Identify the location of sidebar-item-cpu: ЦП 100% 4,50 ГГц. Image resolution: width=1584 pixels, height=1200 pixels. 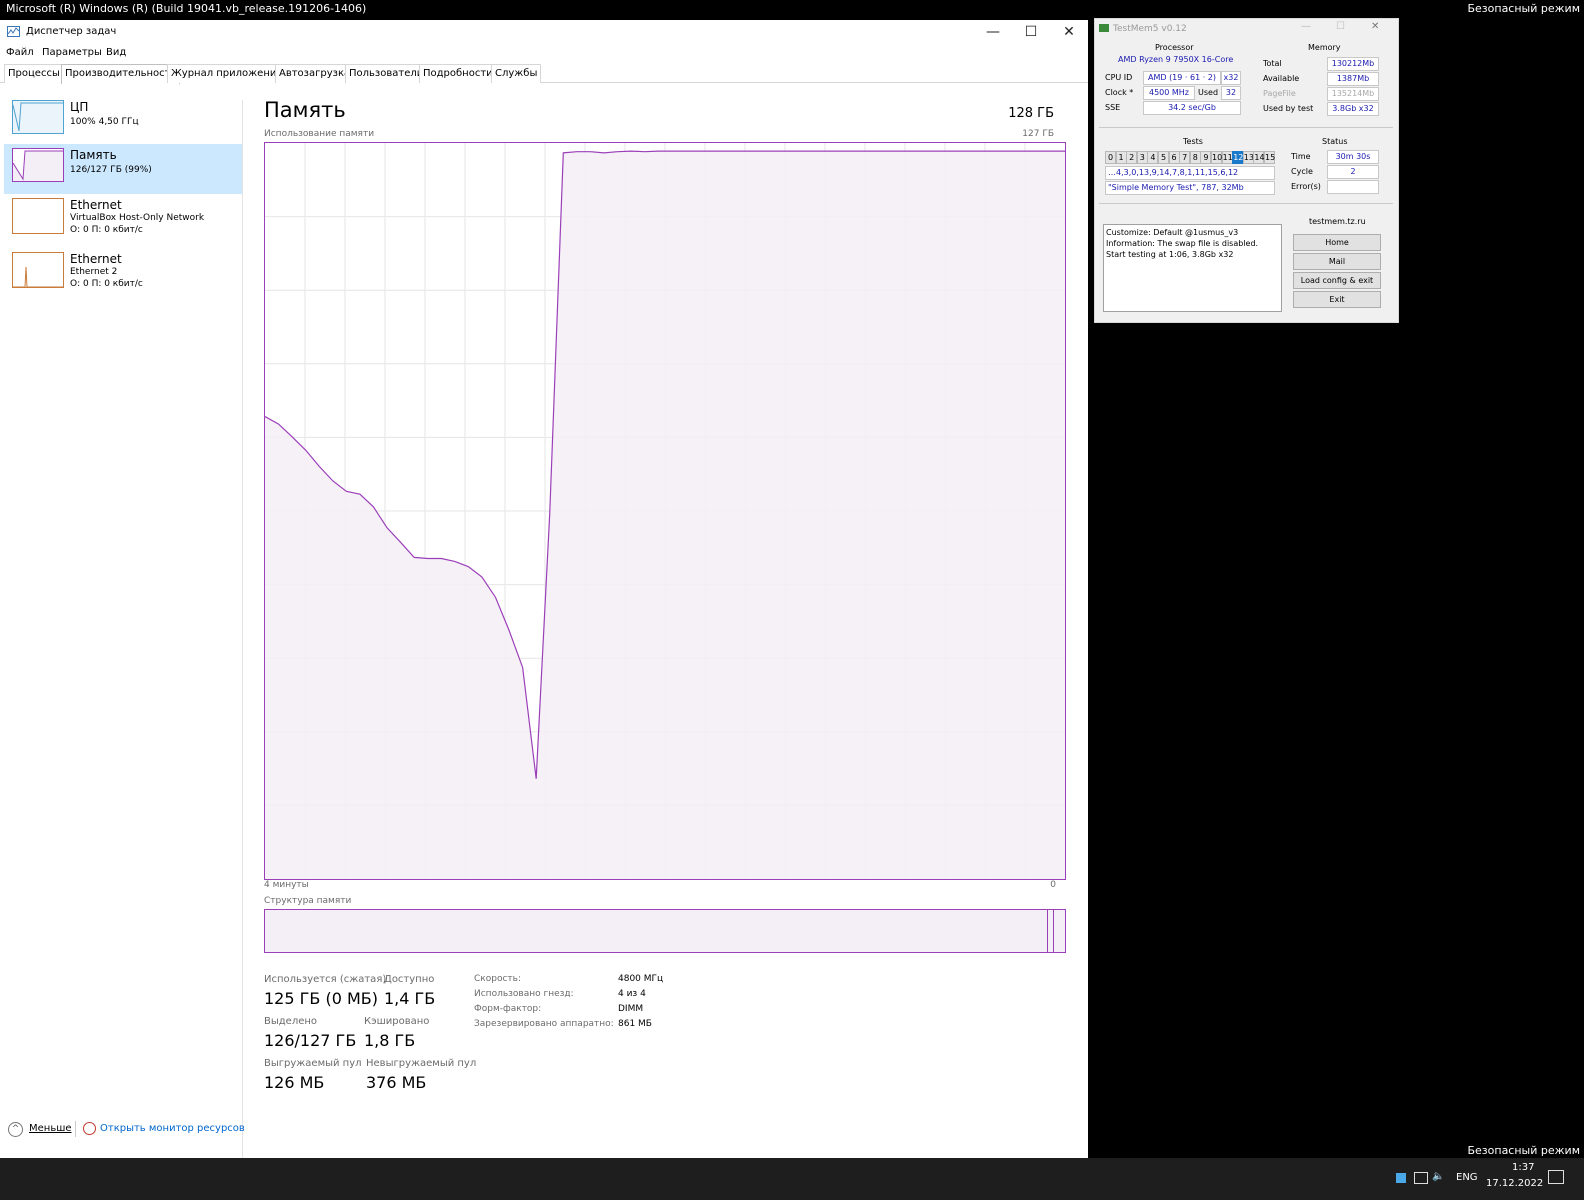
(123, 121).